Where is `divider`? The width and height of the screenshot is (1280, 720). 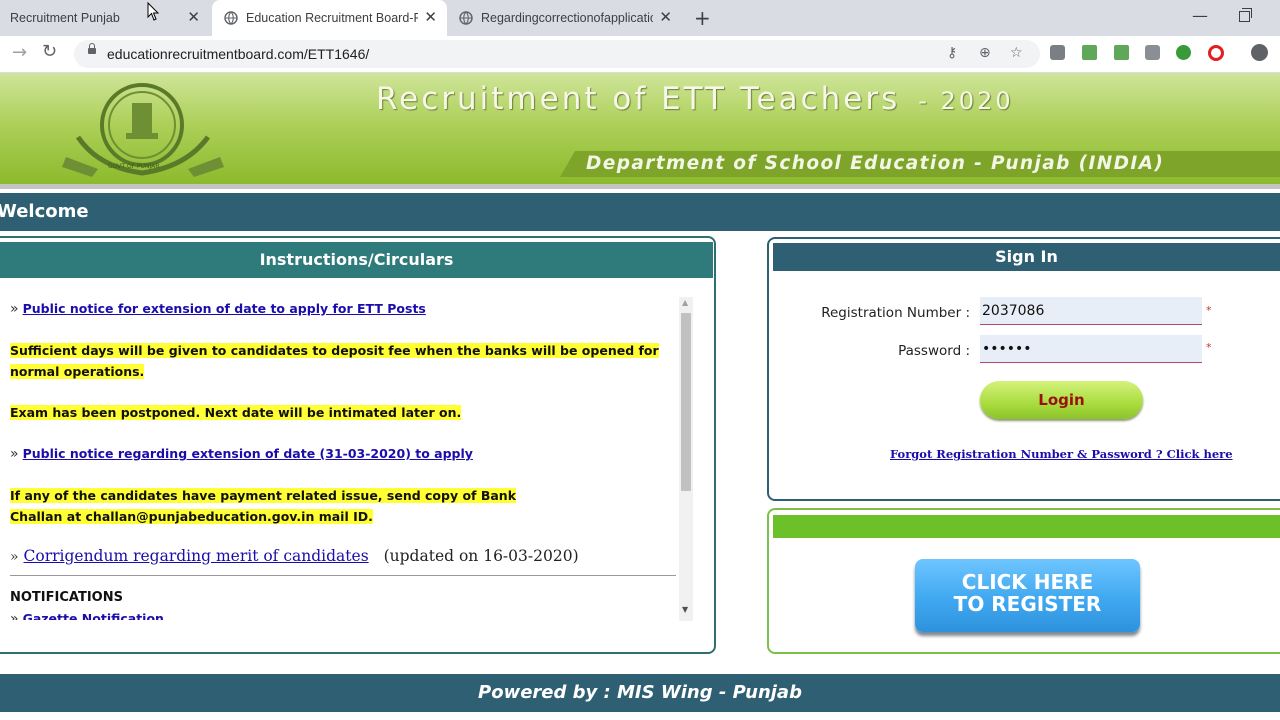
divider is located at coordinates (343, 575).